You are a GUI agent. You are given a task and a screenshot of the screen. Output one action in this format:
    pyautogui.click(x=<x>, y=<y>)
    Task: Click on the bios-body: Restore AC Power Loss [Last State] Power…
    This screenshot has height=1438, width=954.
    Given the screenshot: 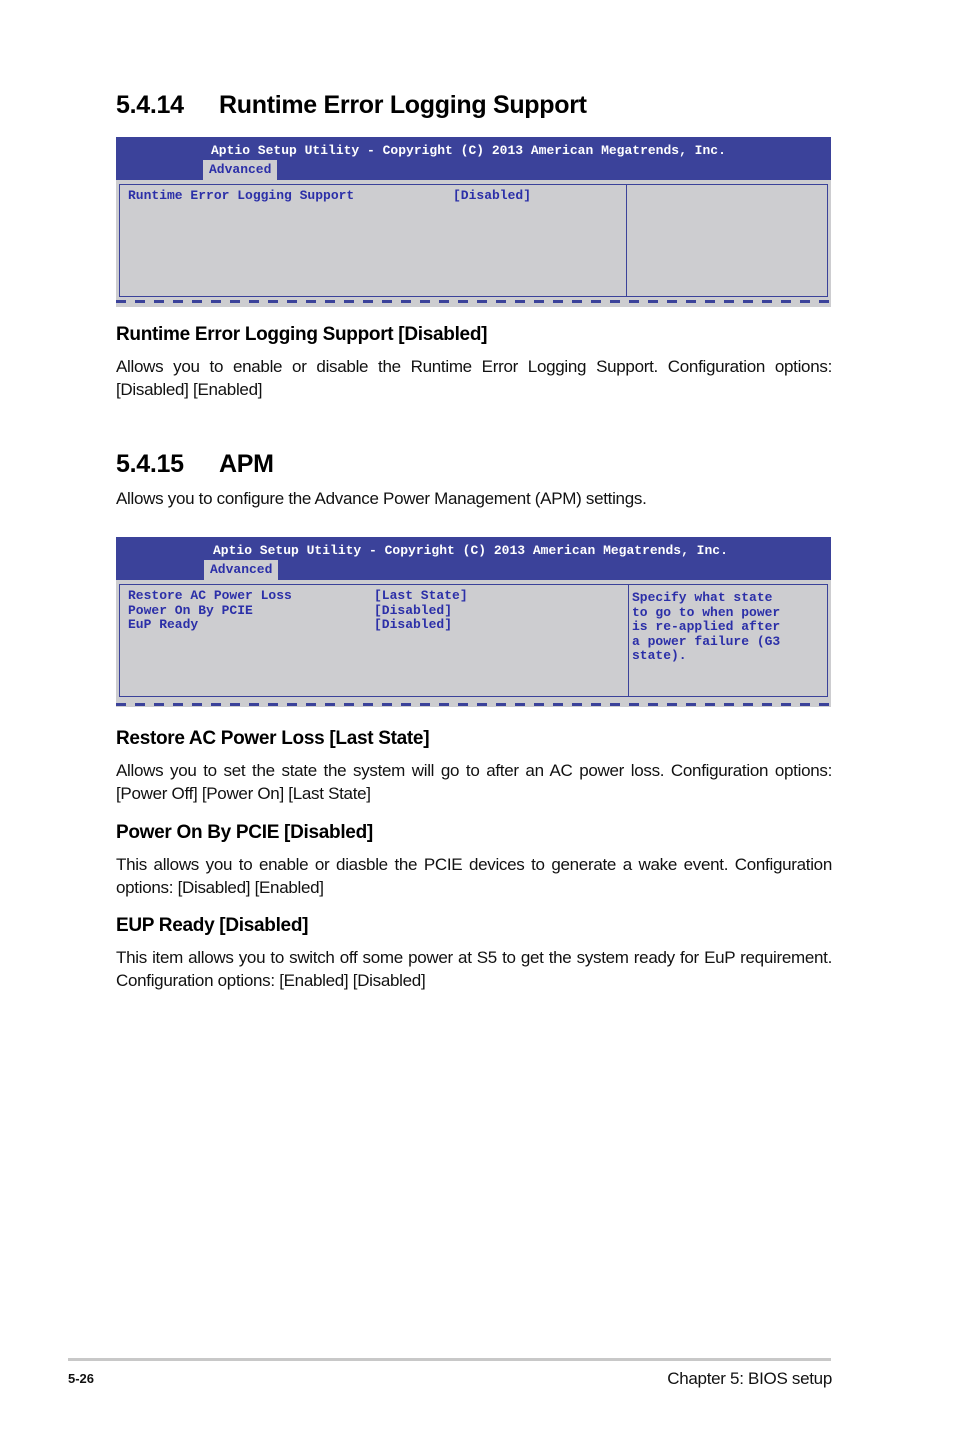 What is the action you would take?
    pyautogui.click(x=474, y=643)
    